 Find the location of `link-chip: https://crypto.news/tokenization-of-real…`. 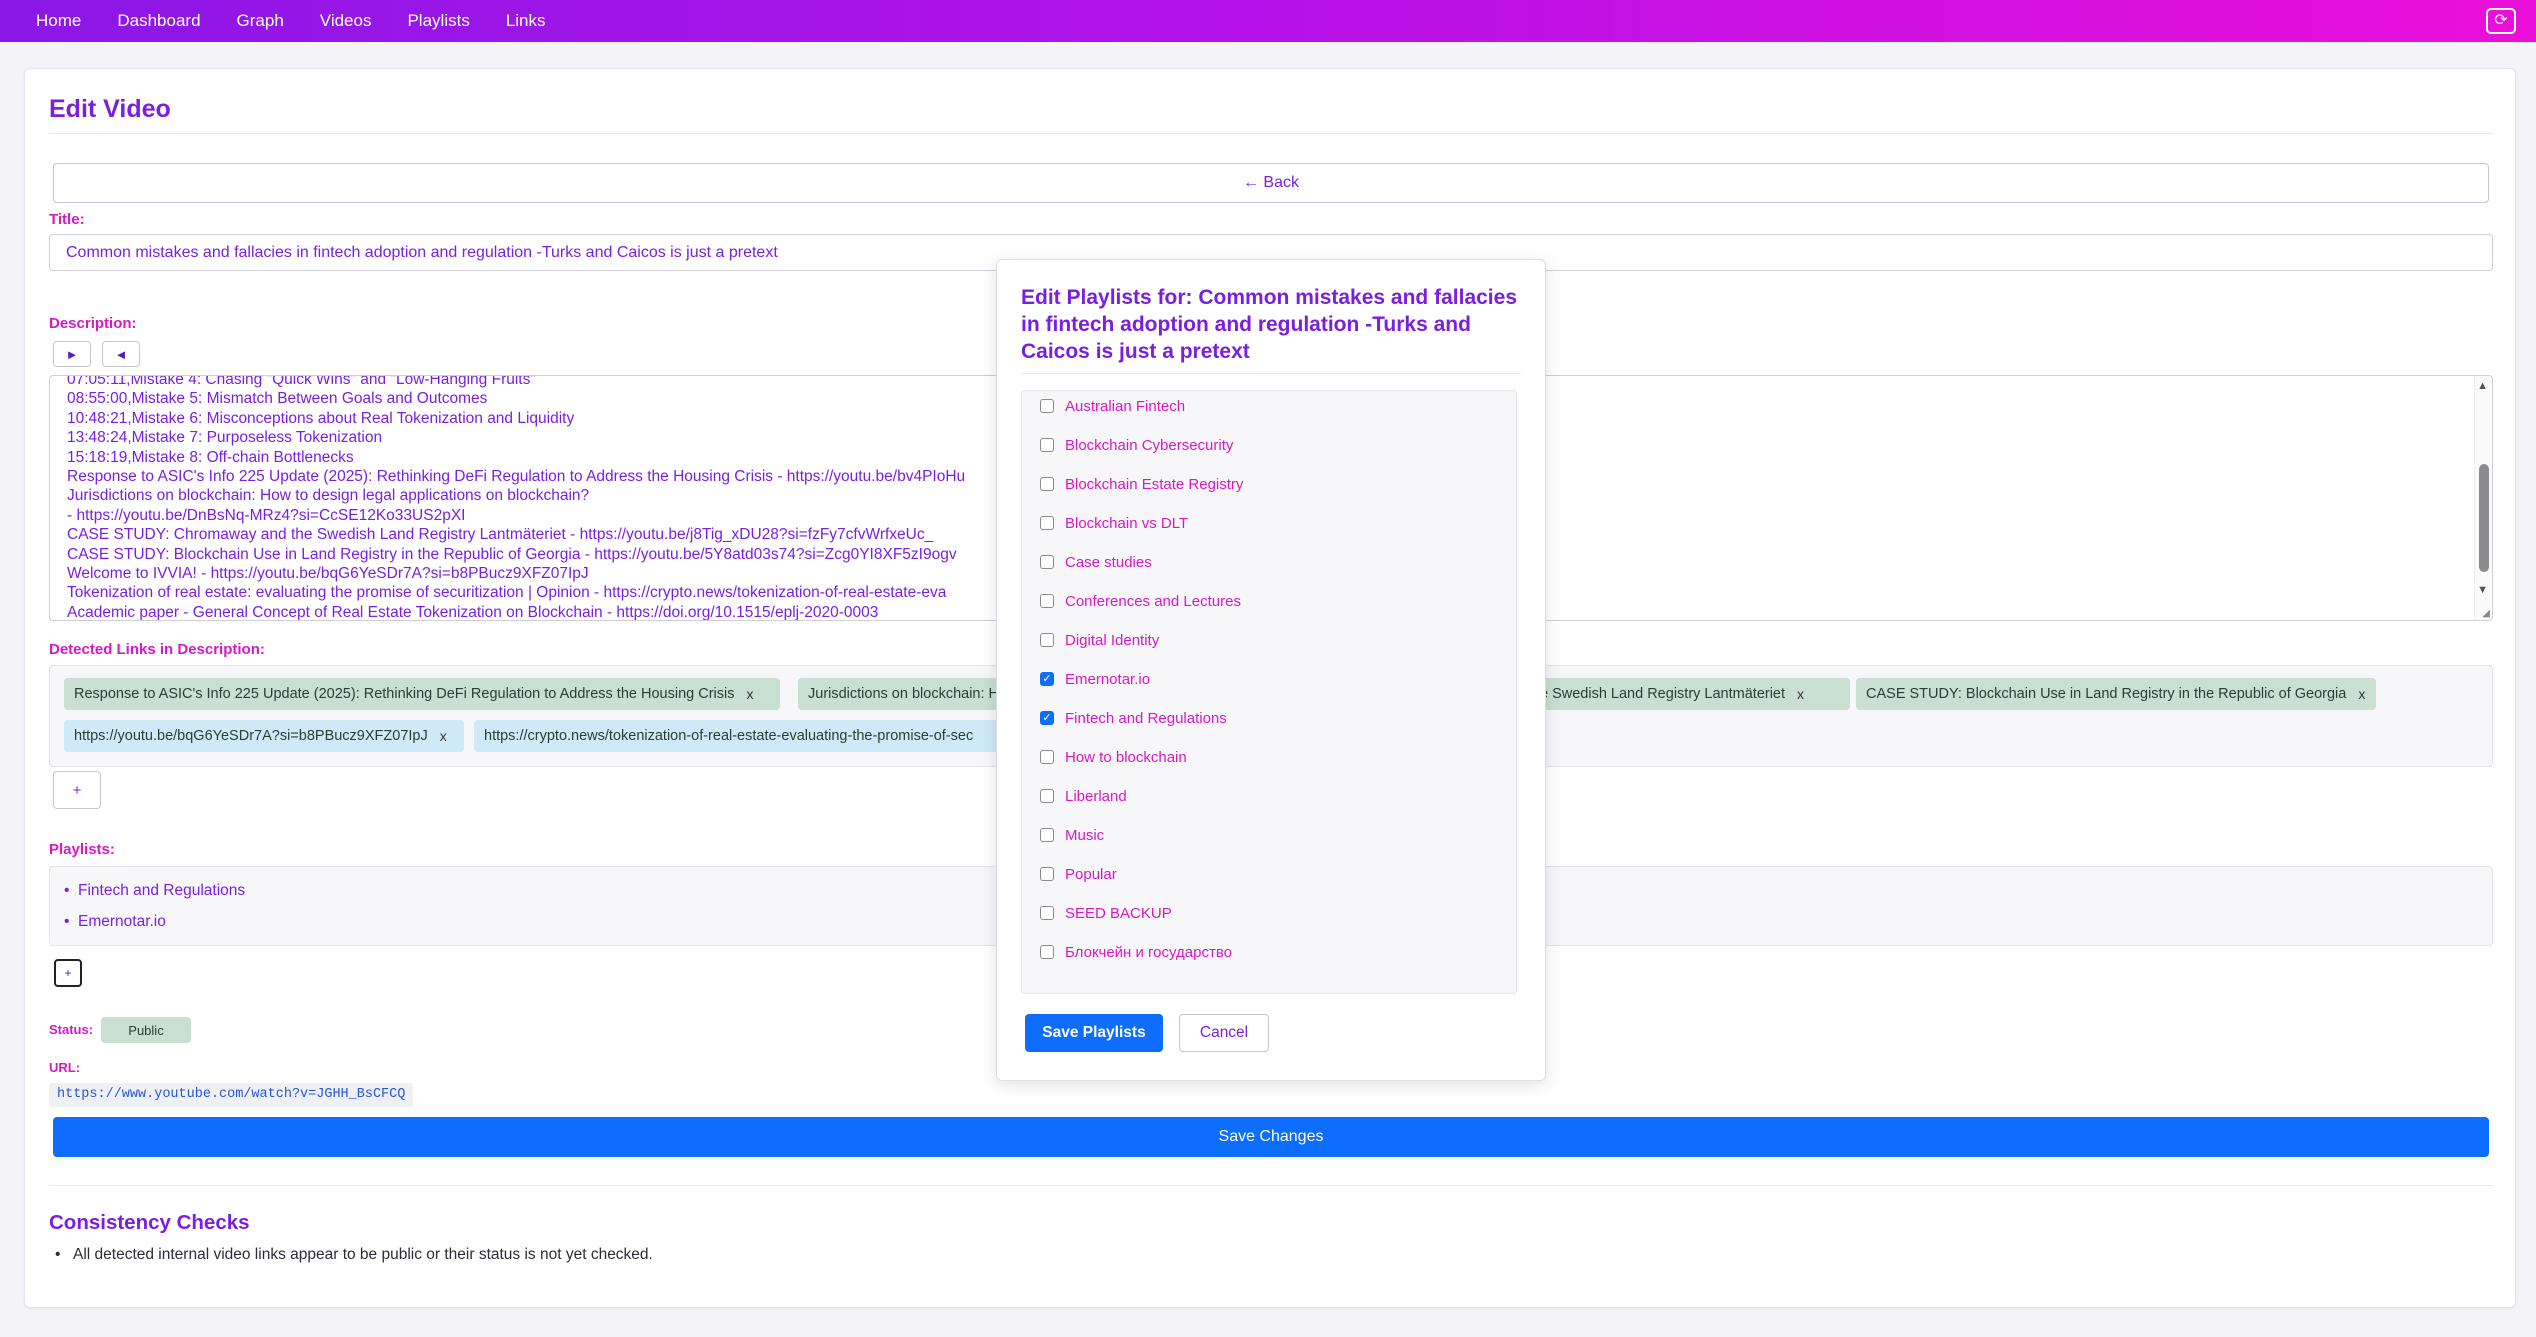

link-chip: https://crypto.news/tokenization-of-real… is located at coordinates (748, 736).